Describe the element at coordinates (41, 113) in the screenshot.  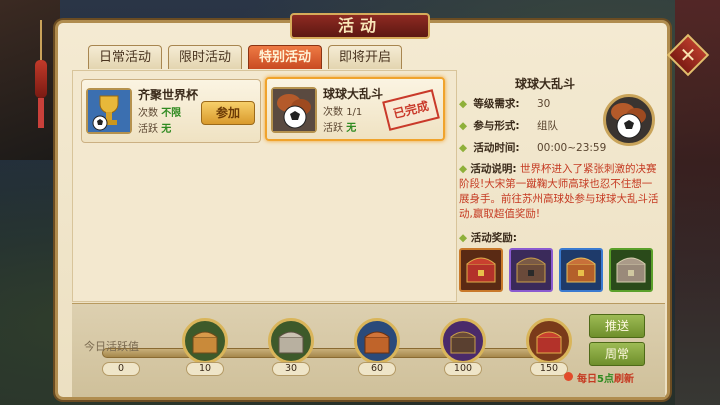
I see `tassel-decoration` at that location.